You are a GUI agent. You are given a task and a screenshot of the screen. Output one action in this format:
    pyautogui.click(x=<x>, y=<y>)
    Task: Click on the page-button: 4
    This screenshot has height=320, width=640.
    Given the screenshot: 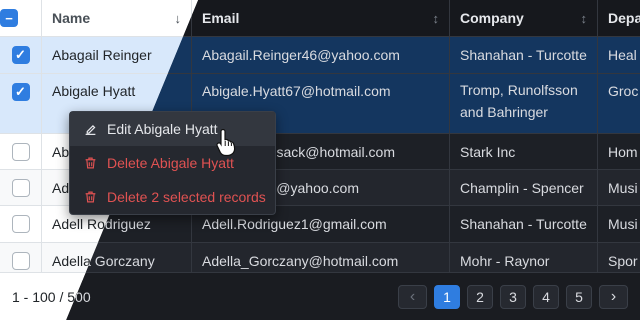 What is the action you would take?
    pyautogui.click(x=546, y=297)
    